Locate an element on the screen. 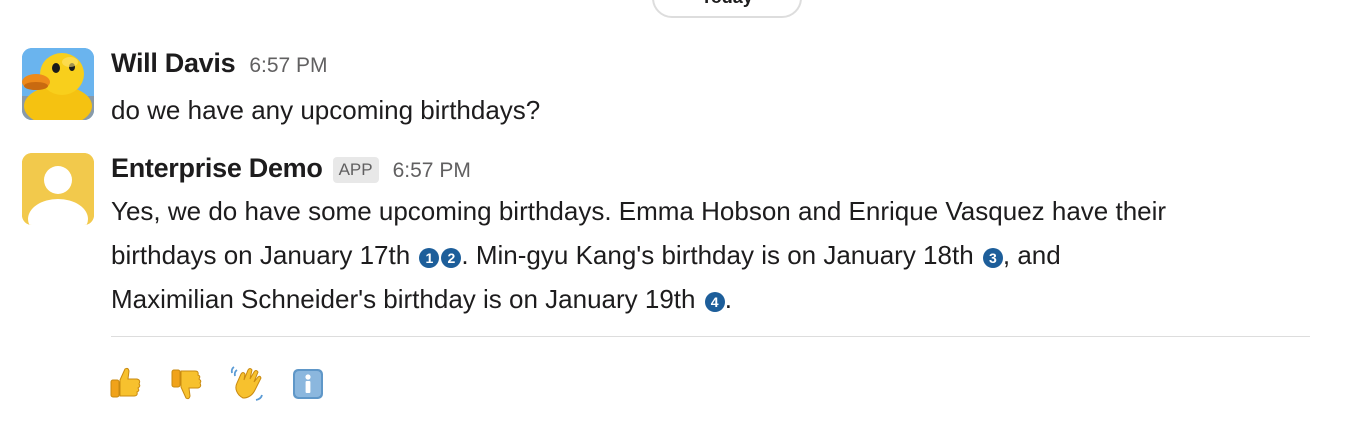 This screenshot has width=1346, height=430. thumbs-up-icon is located at coordinates (125, 382).